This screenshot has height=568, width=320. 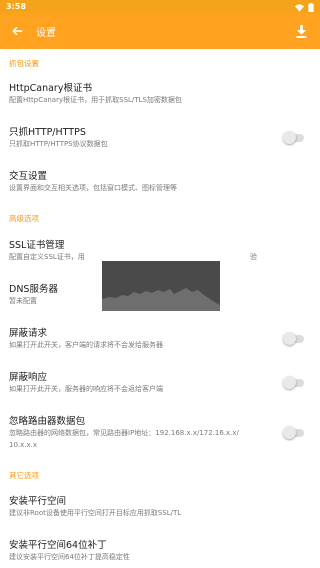 What do you see at coordinates (47, 421) in the screenshot?
I see `setting-title: 忽略路由器数据包` at bounding box center [47, 421].